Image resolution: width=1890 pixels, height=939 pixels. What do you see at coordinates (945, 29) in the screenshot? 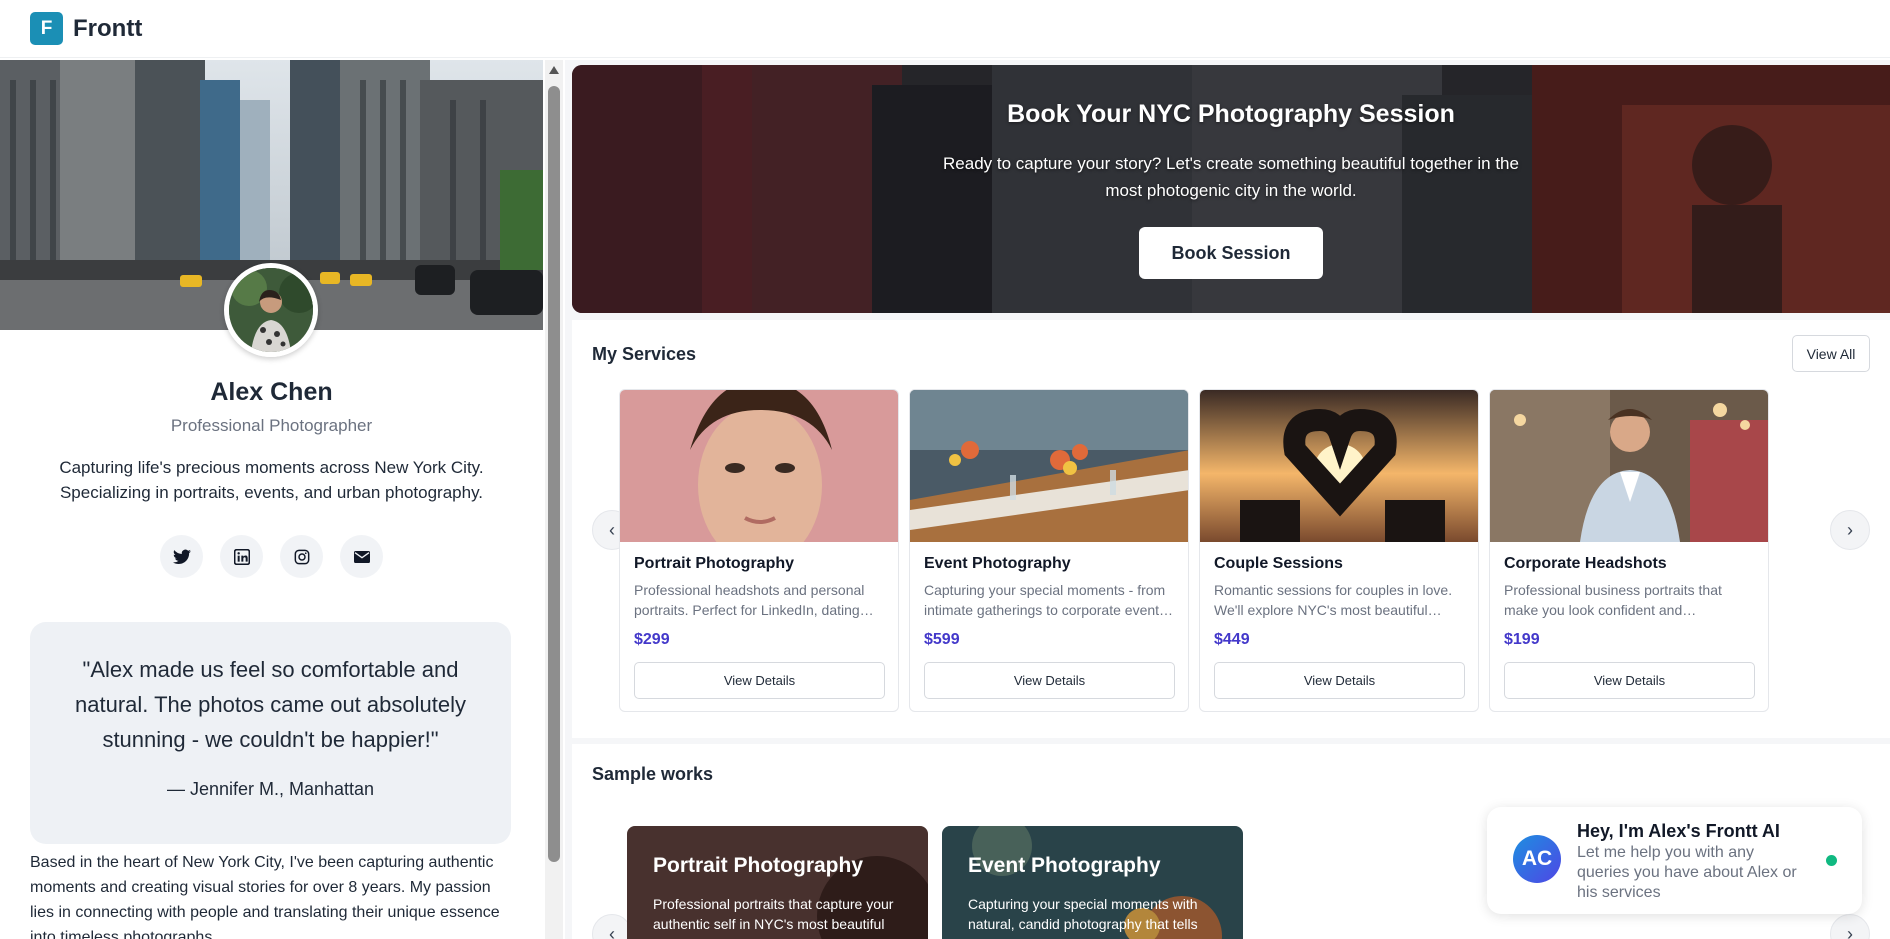
I see `top-bar: F Frontt` at bounding box center [945, 29].